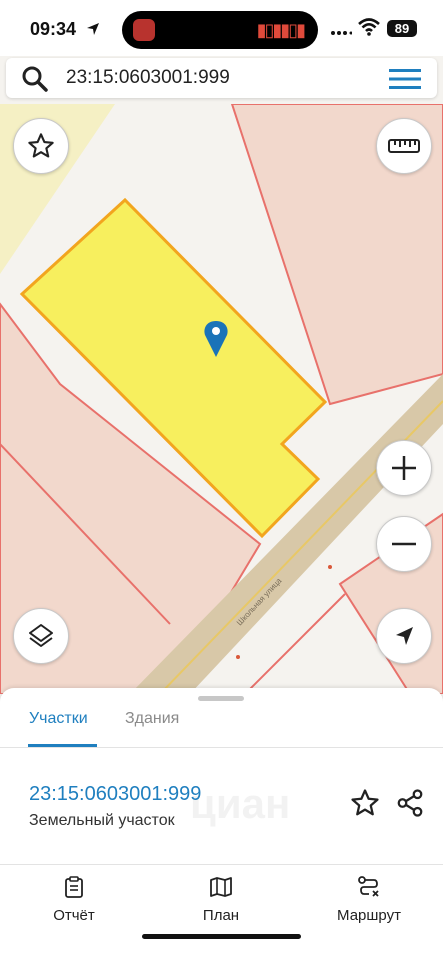 This screenshot has width=443, height=960. Describe the element at coordinates (93, 29) in the screenshot. I see `location-arrow-icon` at that location.